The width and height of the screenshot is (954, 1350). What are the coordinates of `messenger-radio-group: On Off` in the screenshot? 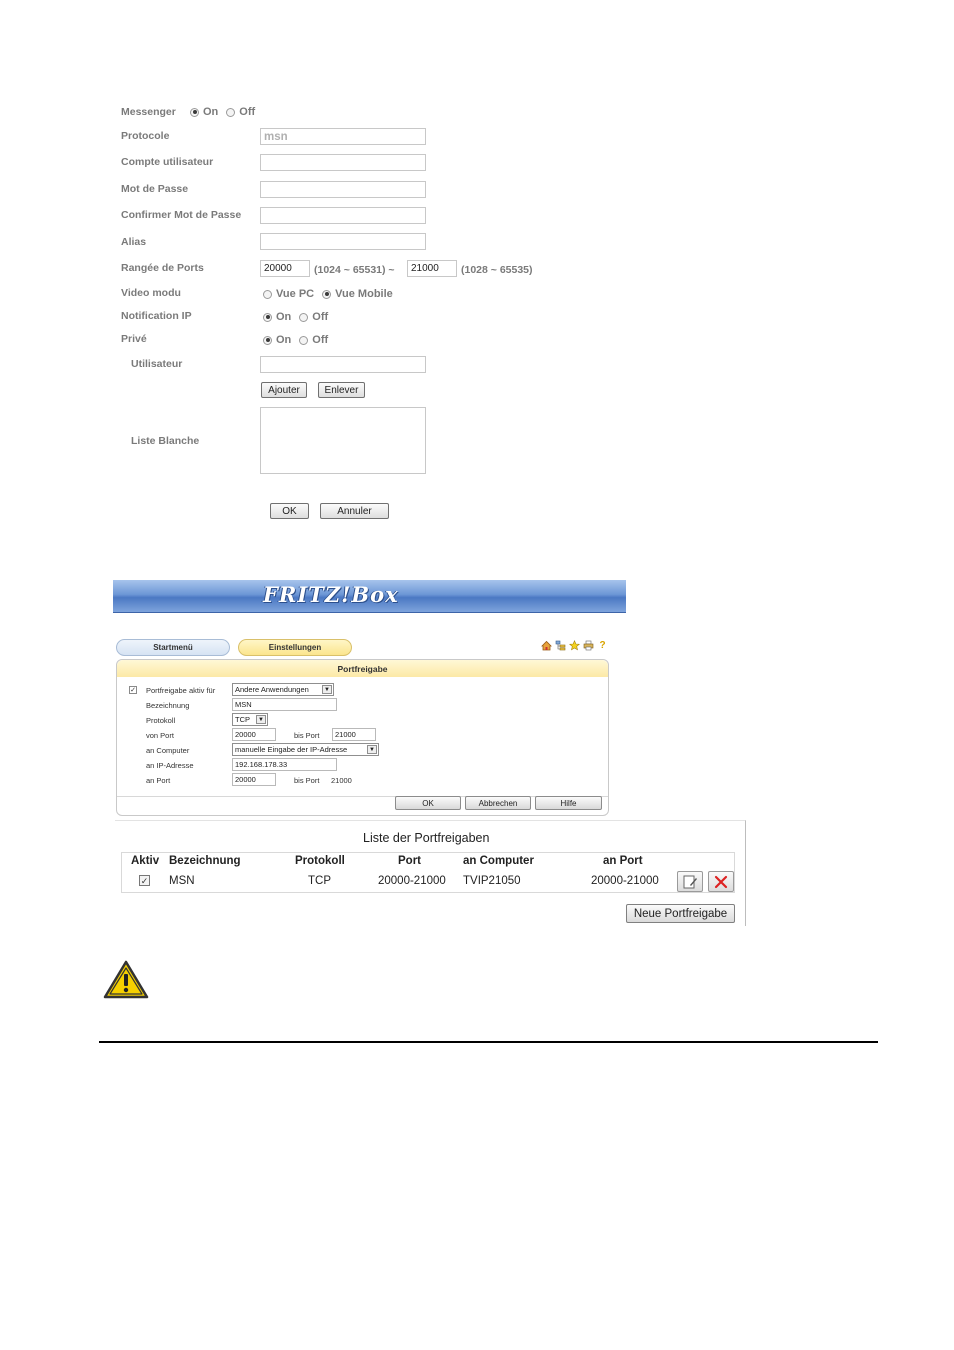 It's located at (222, 112).